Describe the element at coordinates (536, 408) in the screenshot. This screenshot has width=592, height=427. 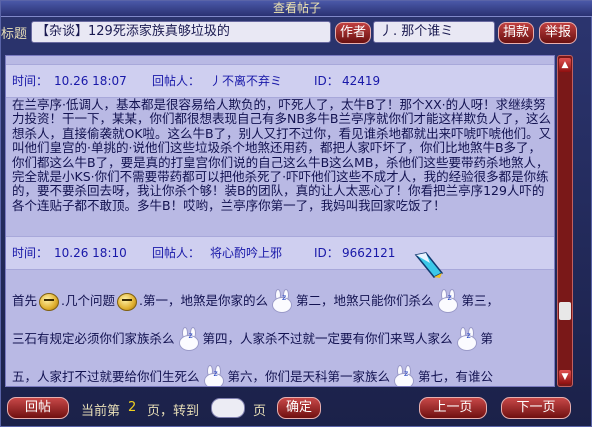
I see `next-page-button: 下一页` at that location.